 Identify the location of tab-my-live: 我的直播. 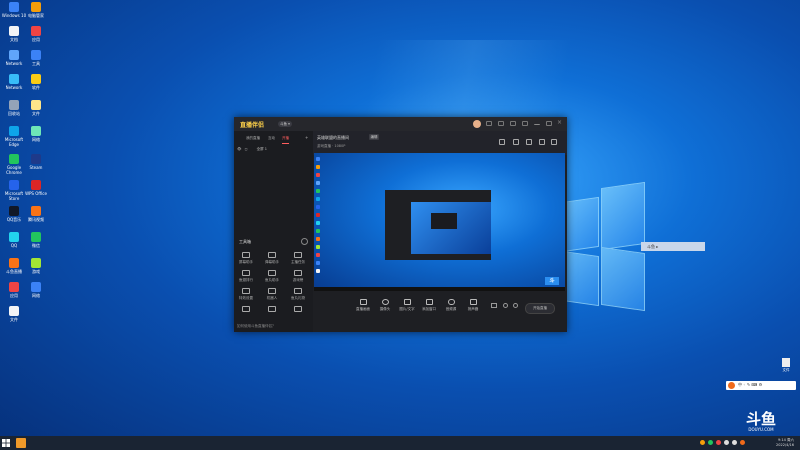
(253, 138).